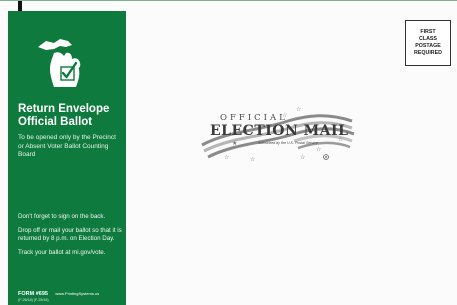  What do you see at coordinates (279, 131) in the screenshot?
I see `logo-election-mail-text: ELECTION MAIL` at bounding box center [279, 131].